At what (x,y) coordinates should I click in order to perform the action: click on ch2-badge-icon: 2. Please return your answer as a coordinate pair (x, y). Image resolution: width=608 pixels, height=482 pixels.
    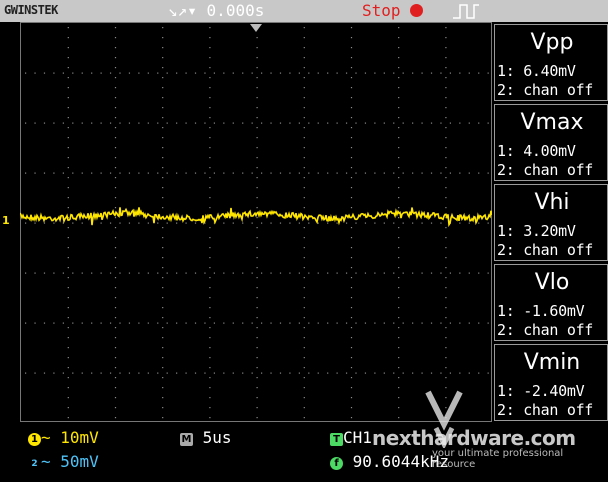
    Looking at the image, I should click on (34, 464).